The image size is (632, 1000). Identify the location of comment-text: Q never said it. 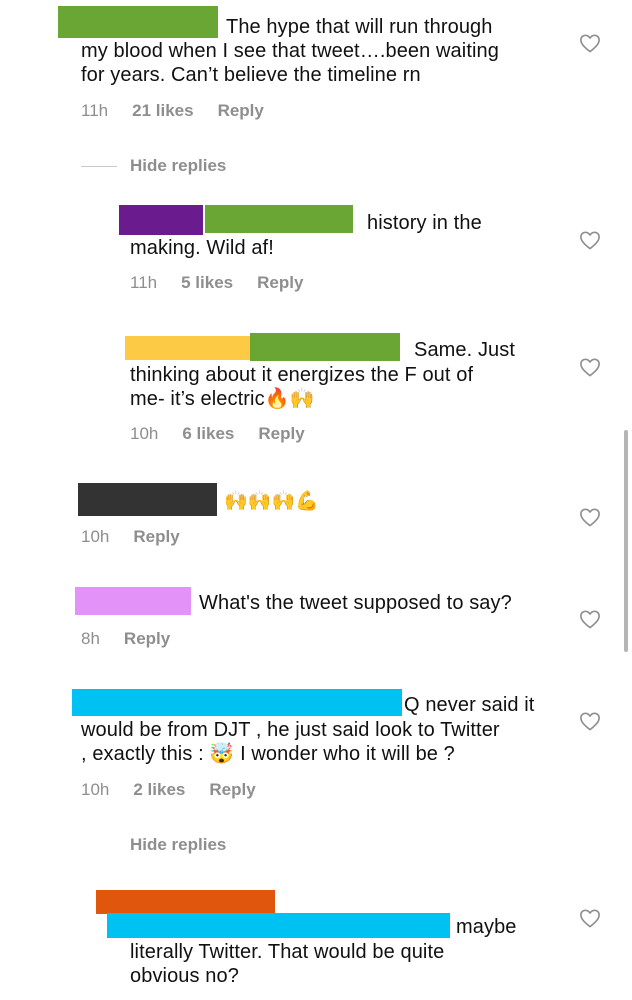
(469, 705).